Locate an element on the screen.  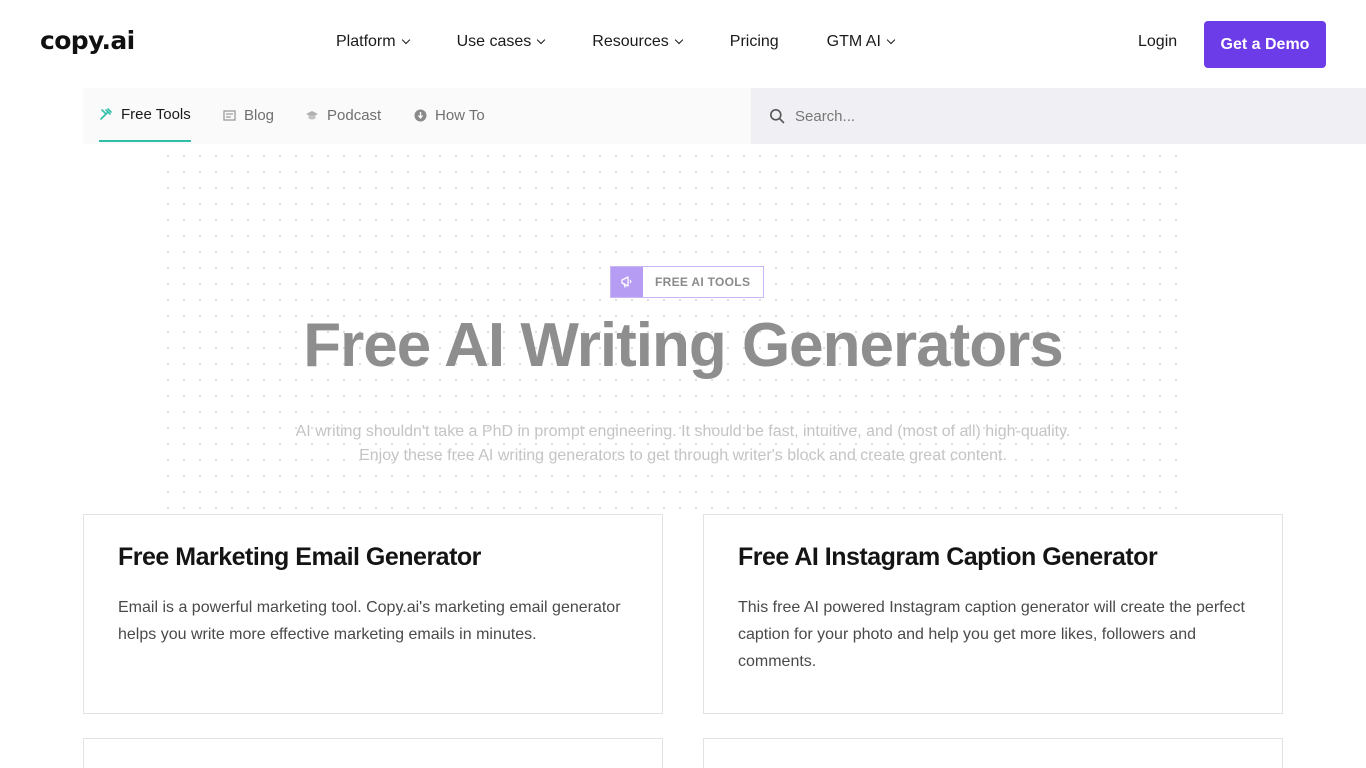
podcast-icon is located at coordinates (312, 115).